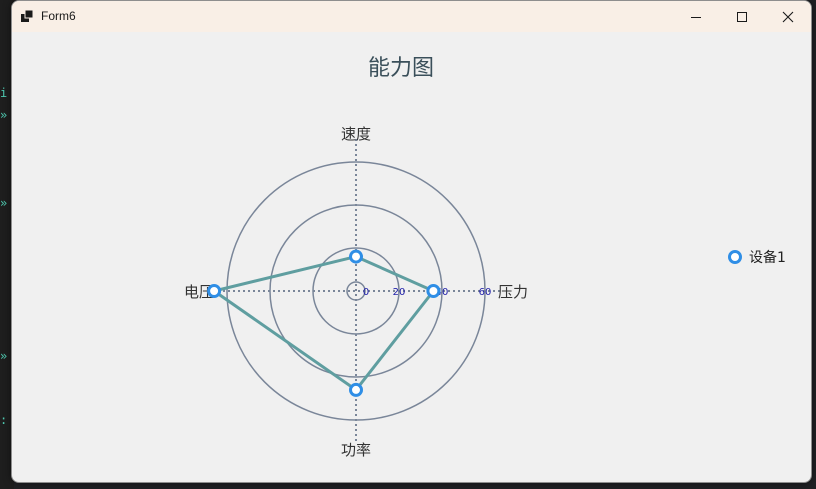 This screenshot has width=816, height=489. I want to click on radial-tick-0: 0, so click(366, 292).